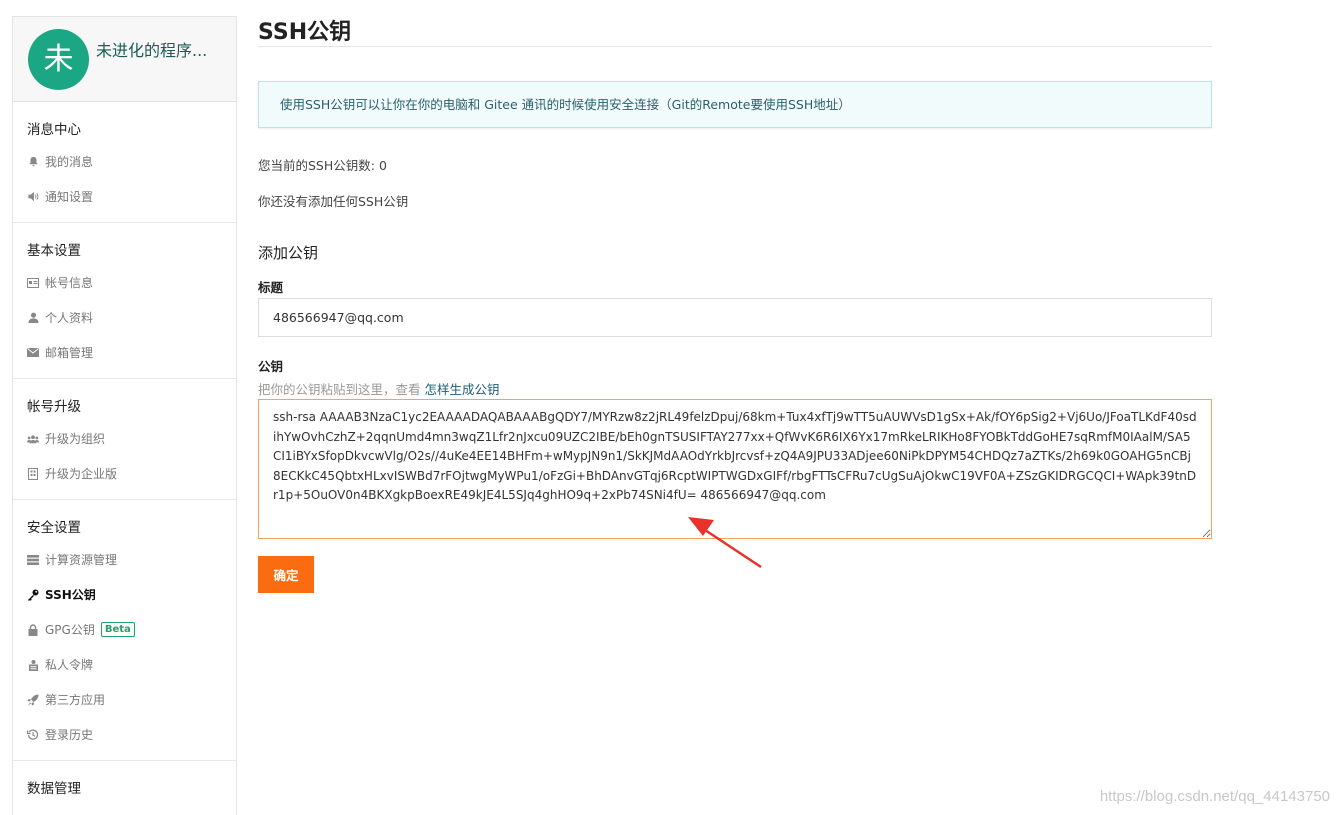 Image resolution: width=1340 pixels, height=815 pixels. Describe the element at coordinates (1214, 796) in the screenshot. I see `watermark: https://blog.csdn.net/qq_44143750` at that location.